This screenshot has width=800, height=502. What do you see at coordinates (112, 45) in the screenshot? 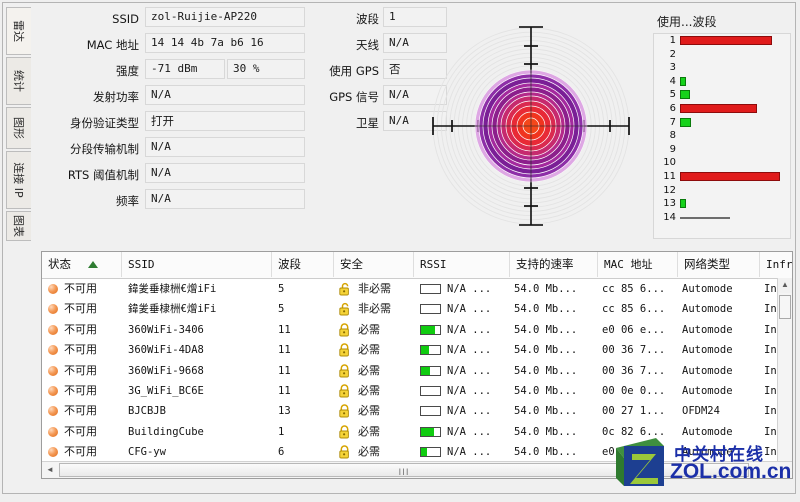
I see `field-label-mac-address: MAC 地址` at bounding box center [112, 45].